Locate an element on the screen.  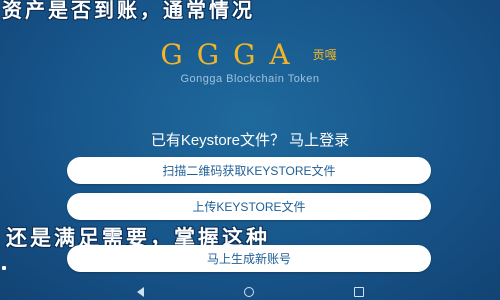
keystore-login-prompt: 已有Keystore文件？ 马上登录 is located at coordinates (250, 140).